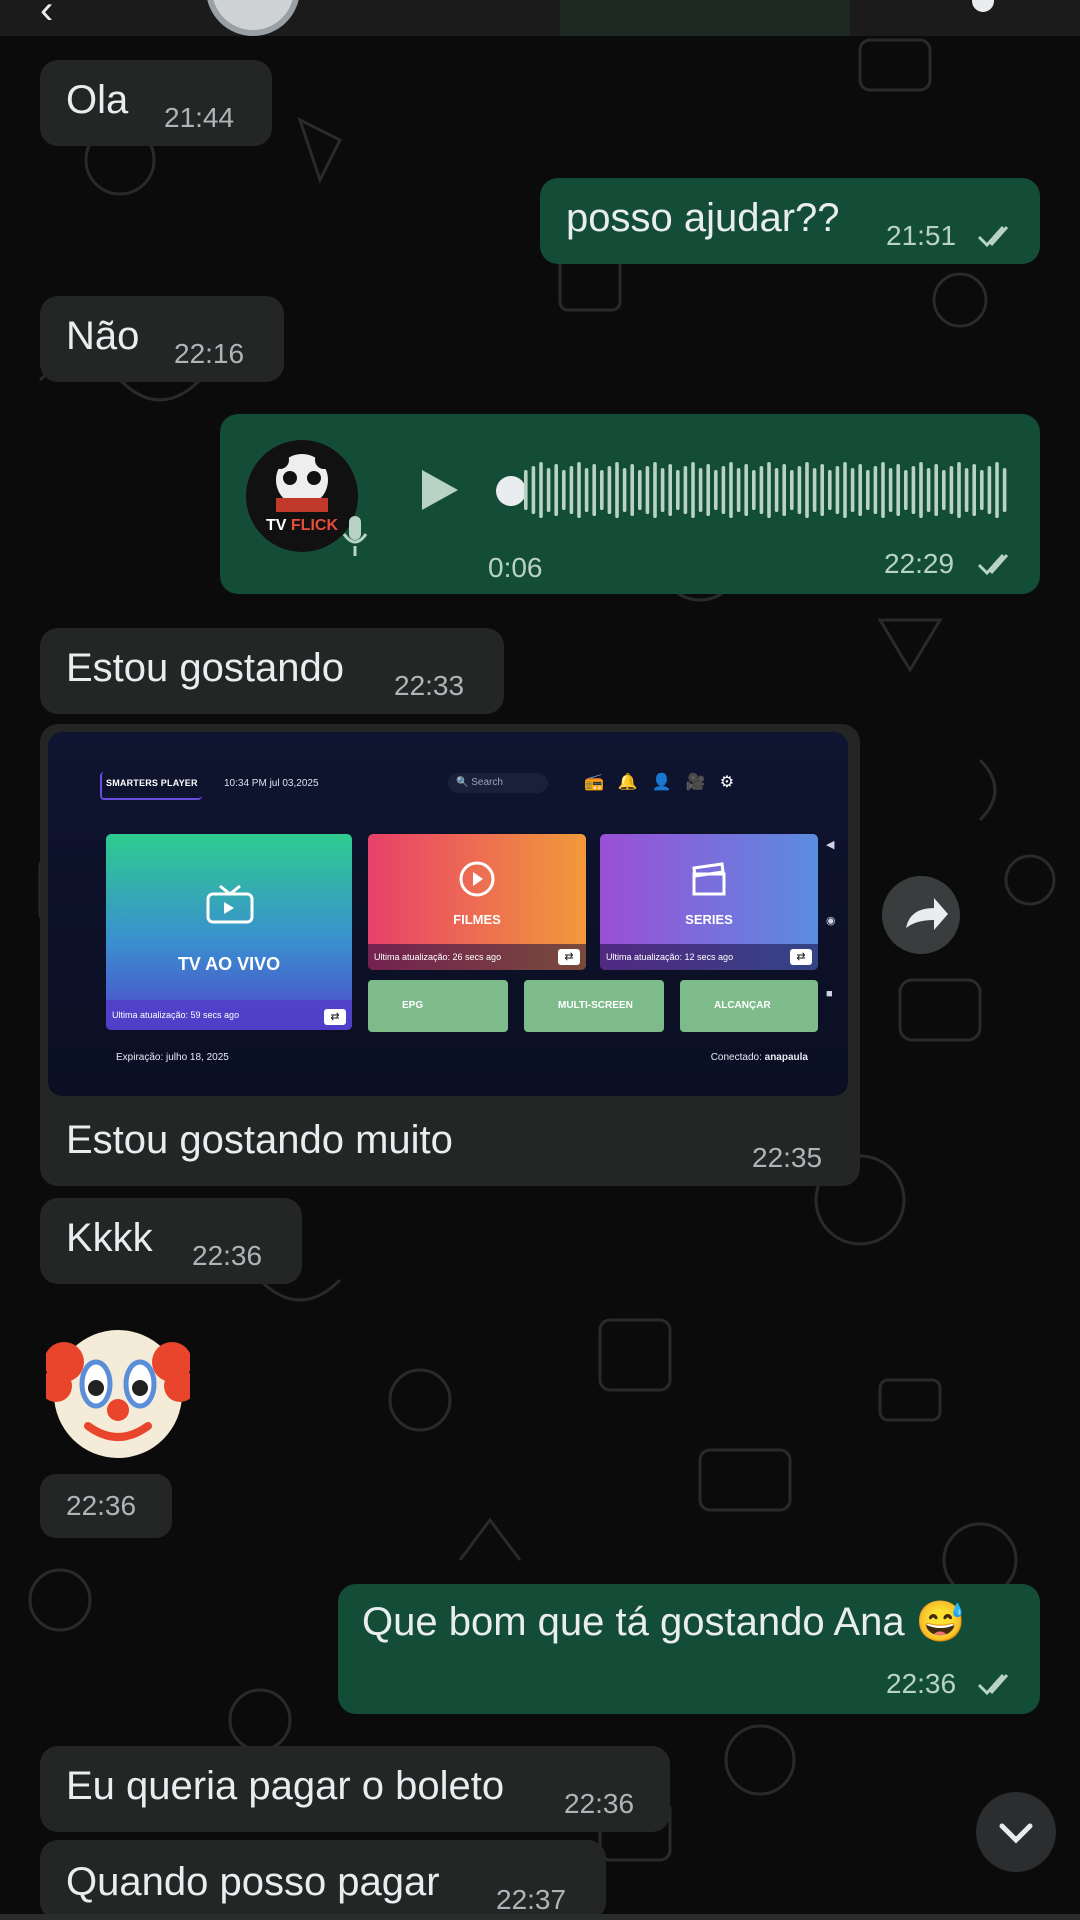  I want to click on voice-message: TV FLICK 0:06 22:29, so click(630, 504).